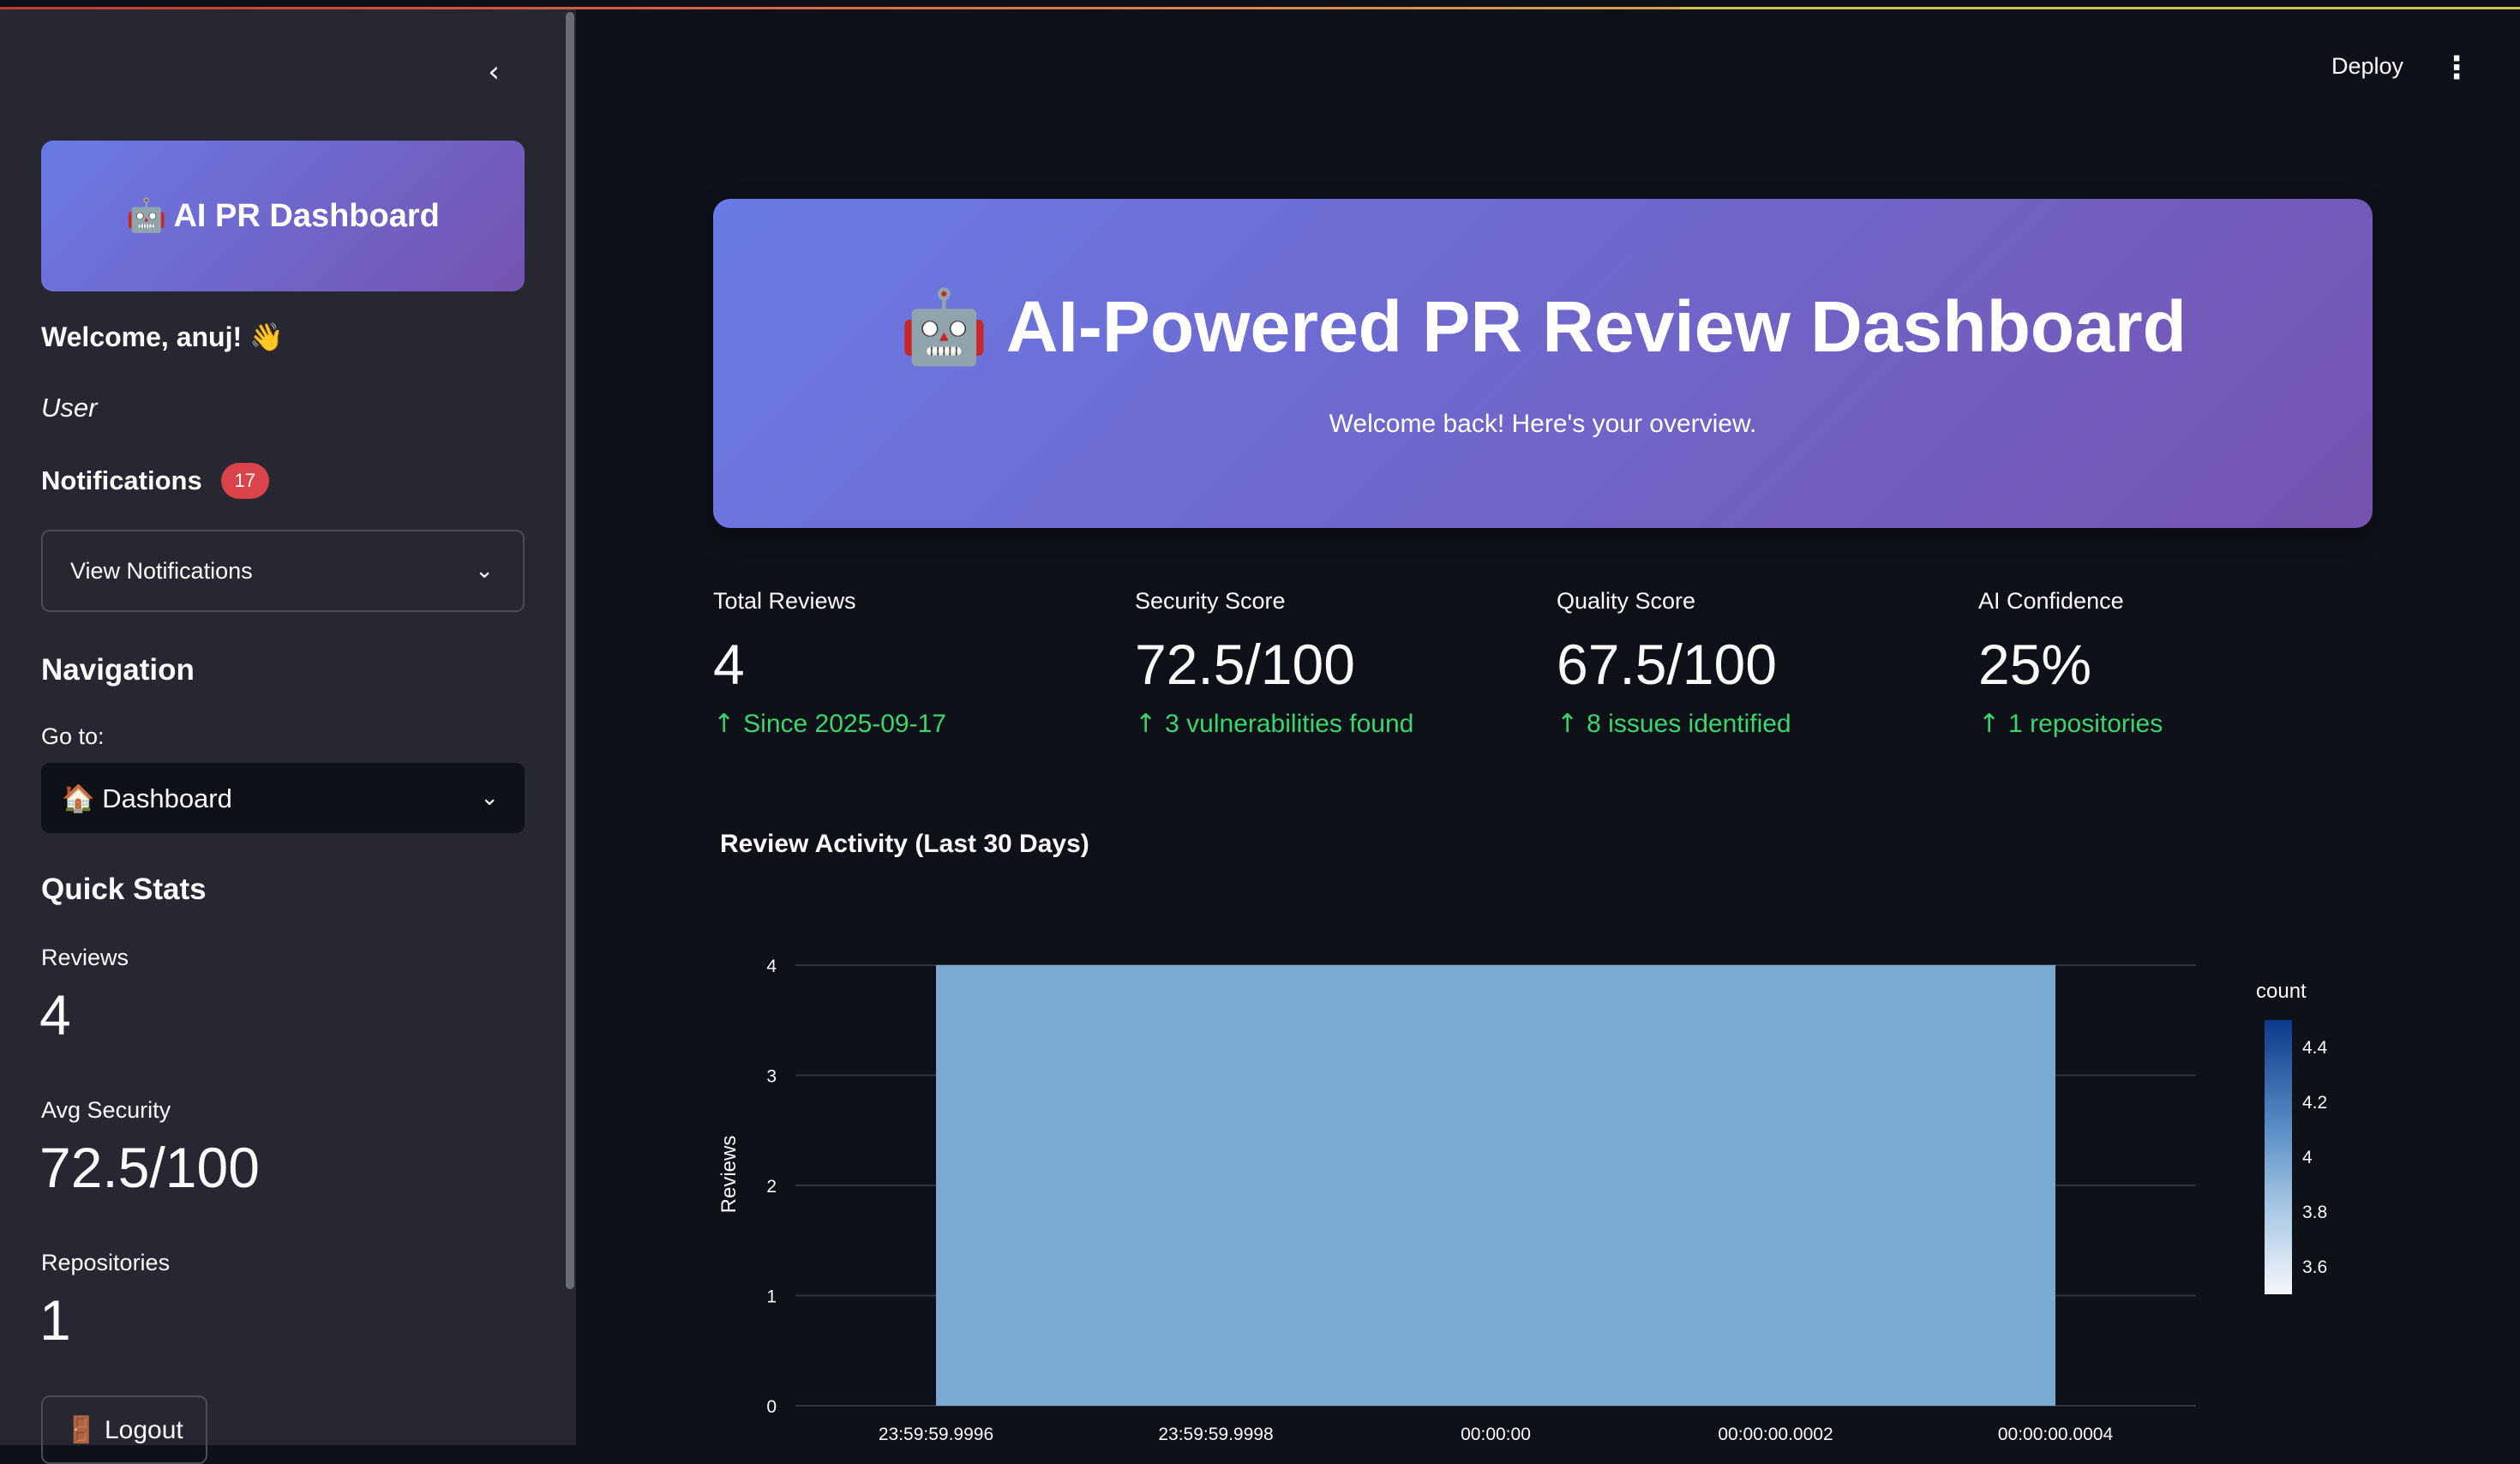  What do you see at coordinates (121, 480) in the screenshot?
I see `notifications-title: Notifications` at bounding box center [121, 480].